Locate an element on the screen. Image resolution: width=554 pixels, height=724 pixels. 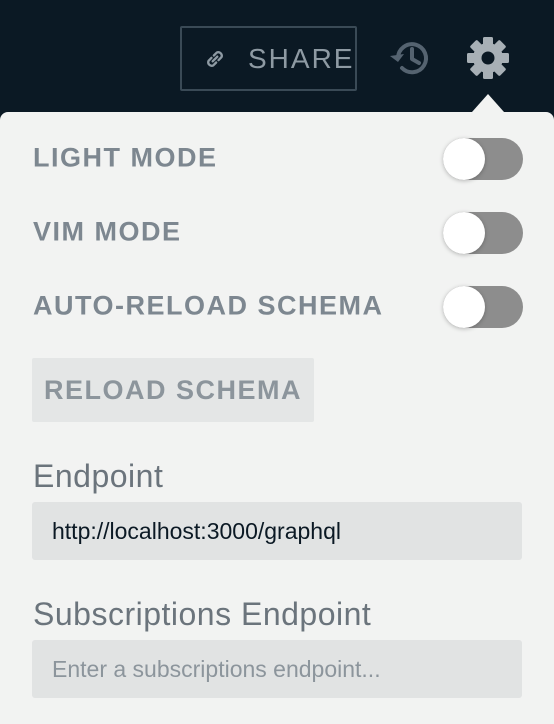
share-button-label: SHARE is located at coordinates (301, 58).